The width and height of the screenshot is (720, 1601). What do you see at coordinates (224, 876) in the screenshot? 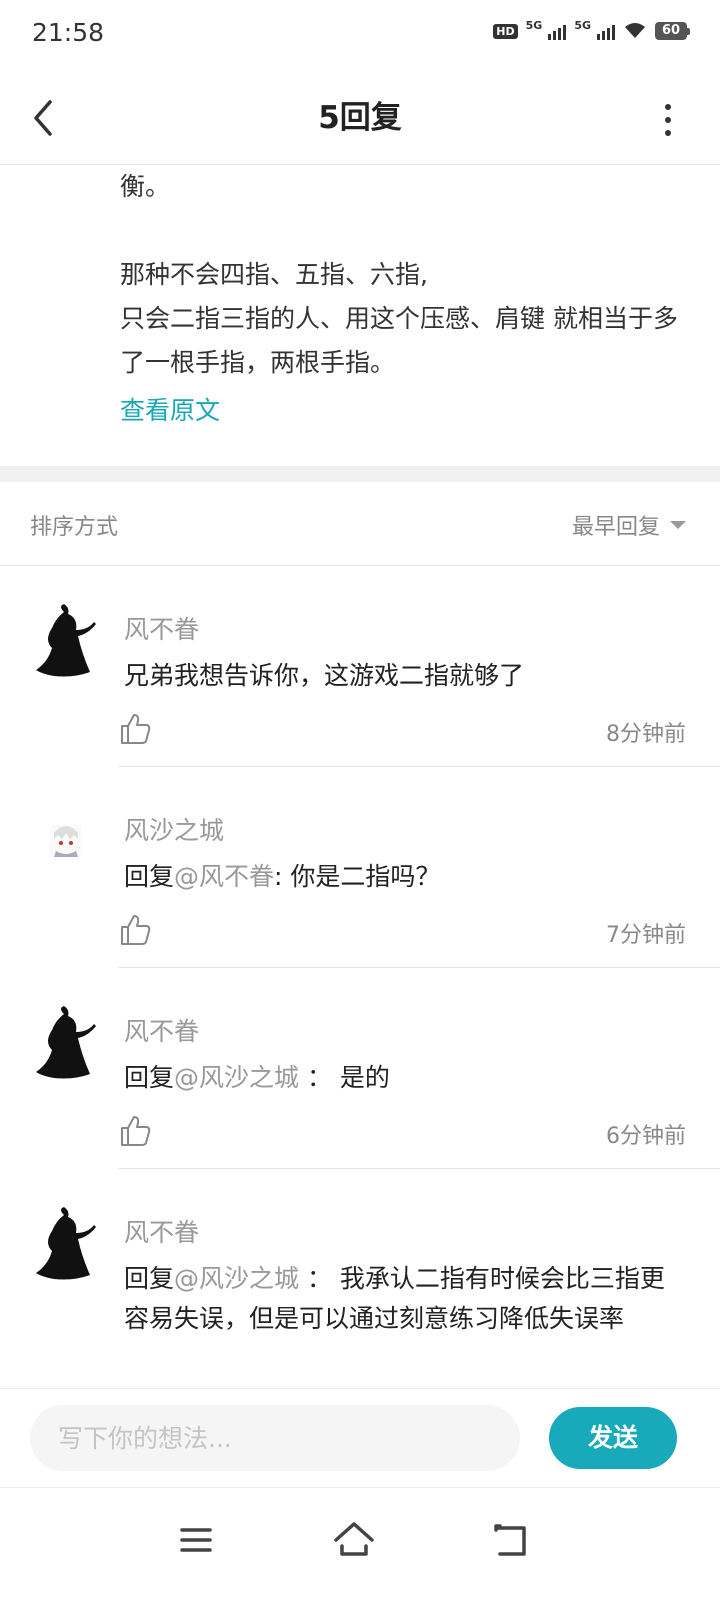
I see `reply-mention: @风不眷` at bounding box center [224, 876].